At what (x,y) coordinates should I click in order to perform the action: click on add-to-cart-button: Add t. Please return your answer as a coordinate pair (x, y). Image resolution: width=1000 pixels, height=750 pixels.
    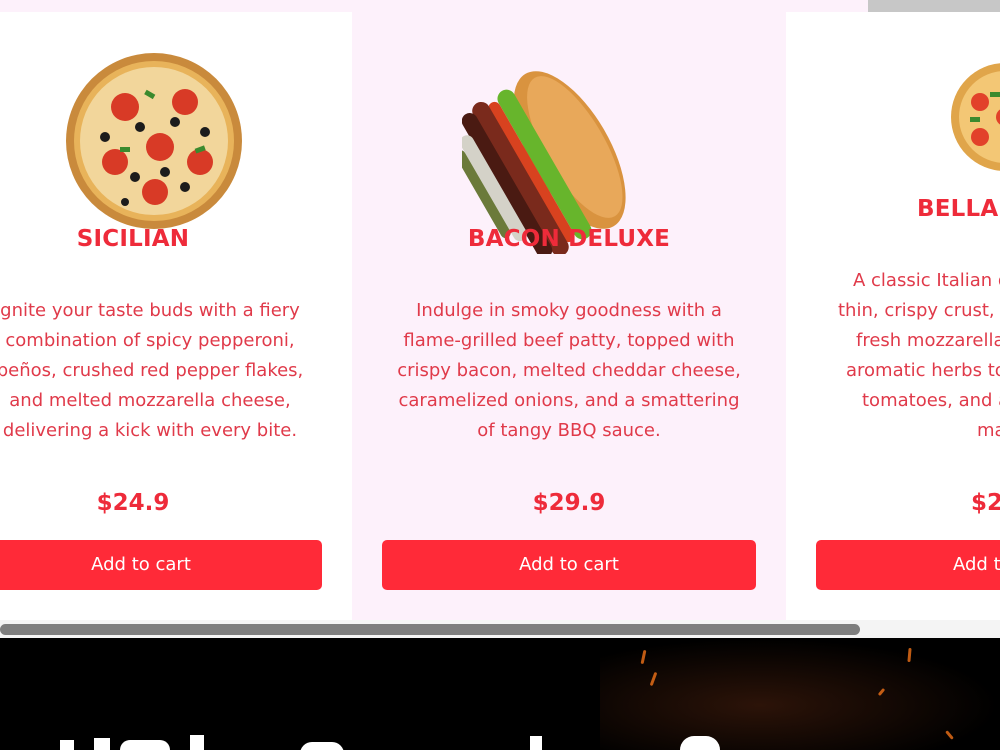
    Looking at the image, I should click on (908, 565).